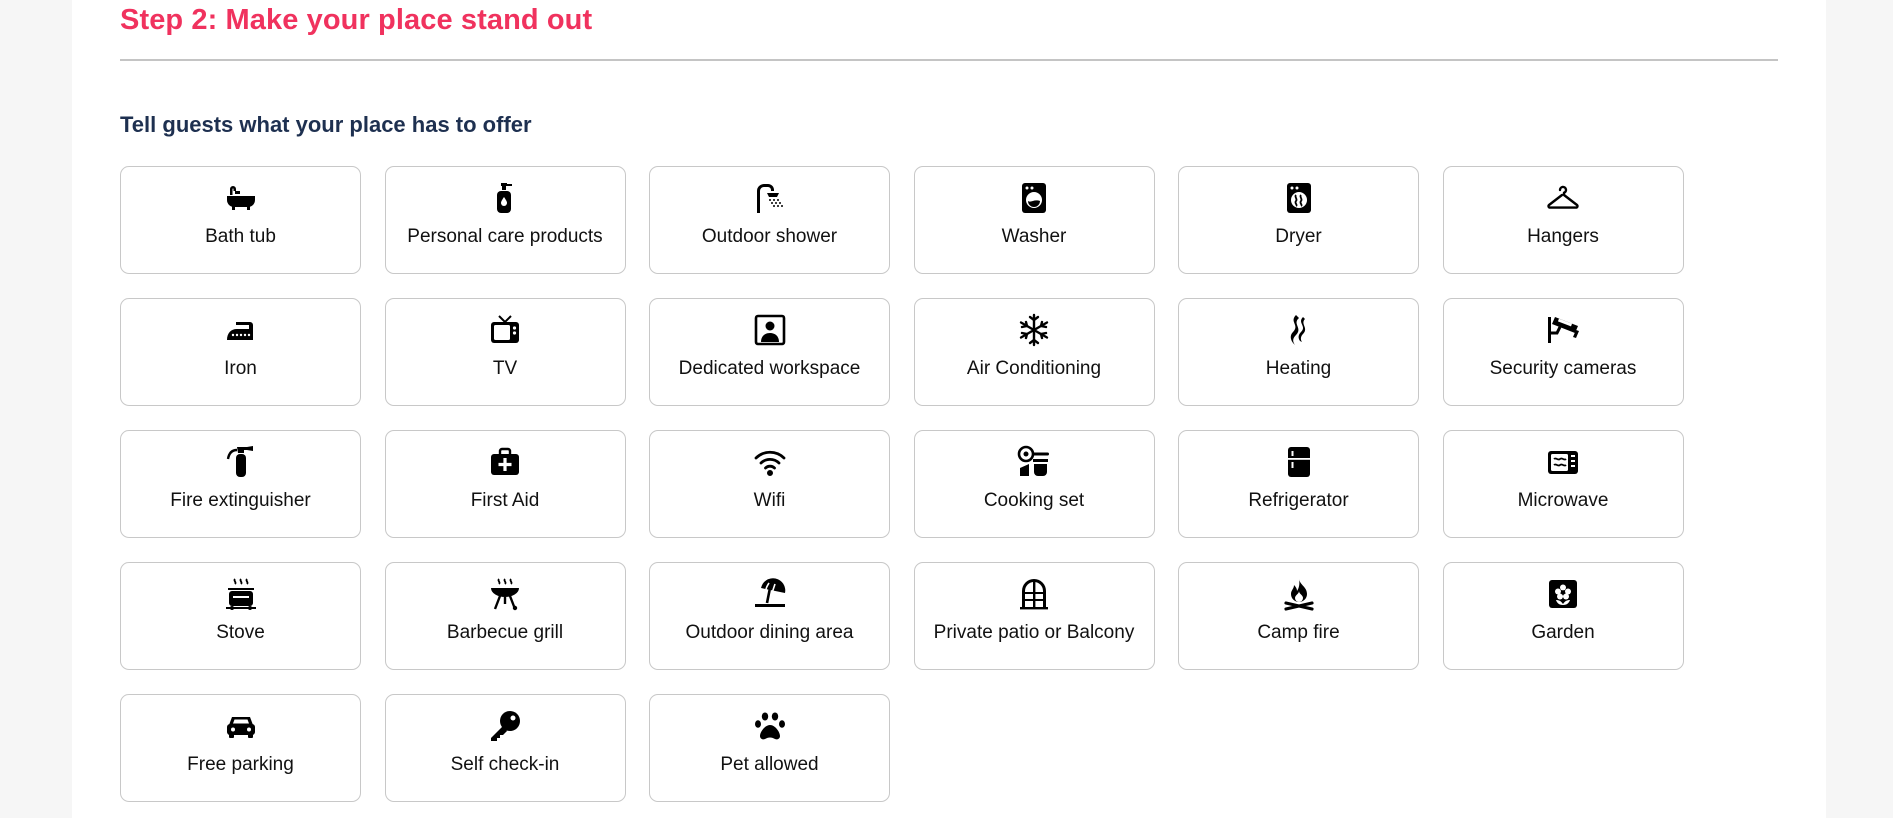  Describe the element at coordinates (1298, 500) in the screenshot. I see `amenity-label: Refrigerator` at that location.